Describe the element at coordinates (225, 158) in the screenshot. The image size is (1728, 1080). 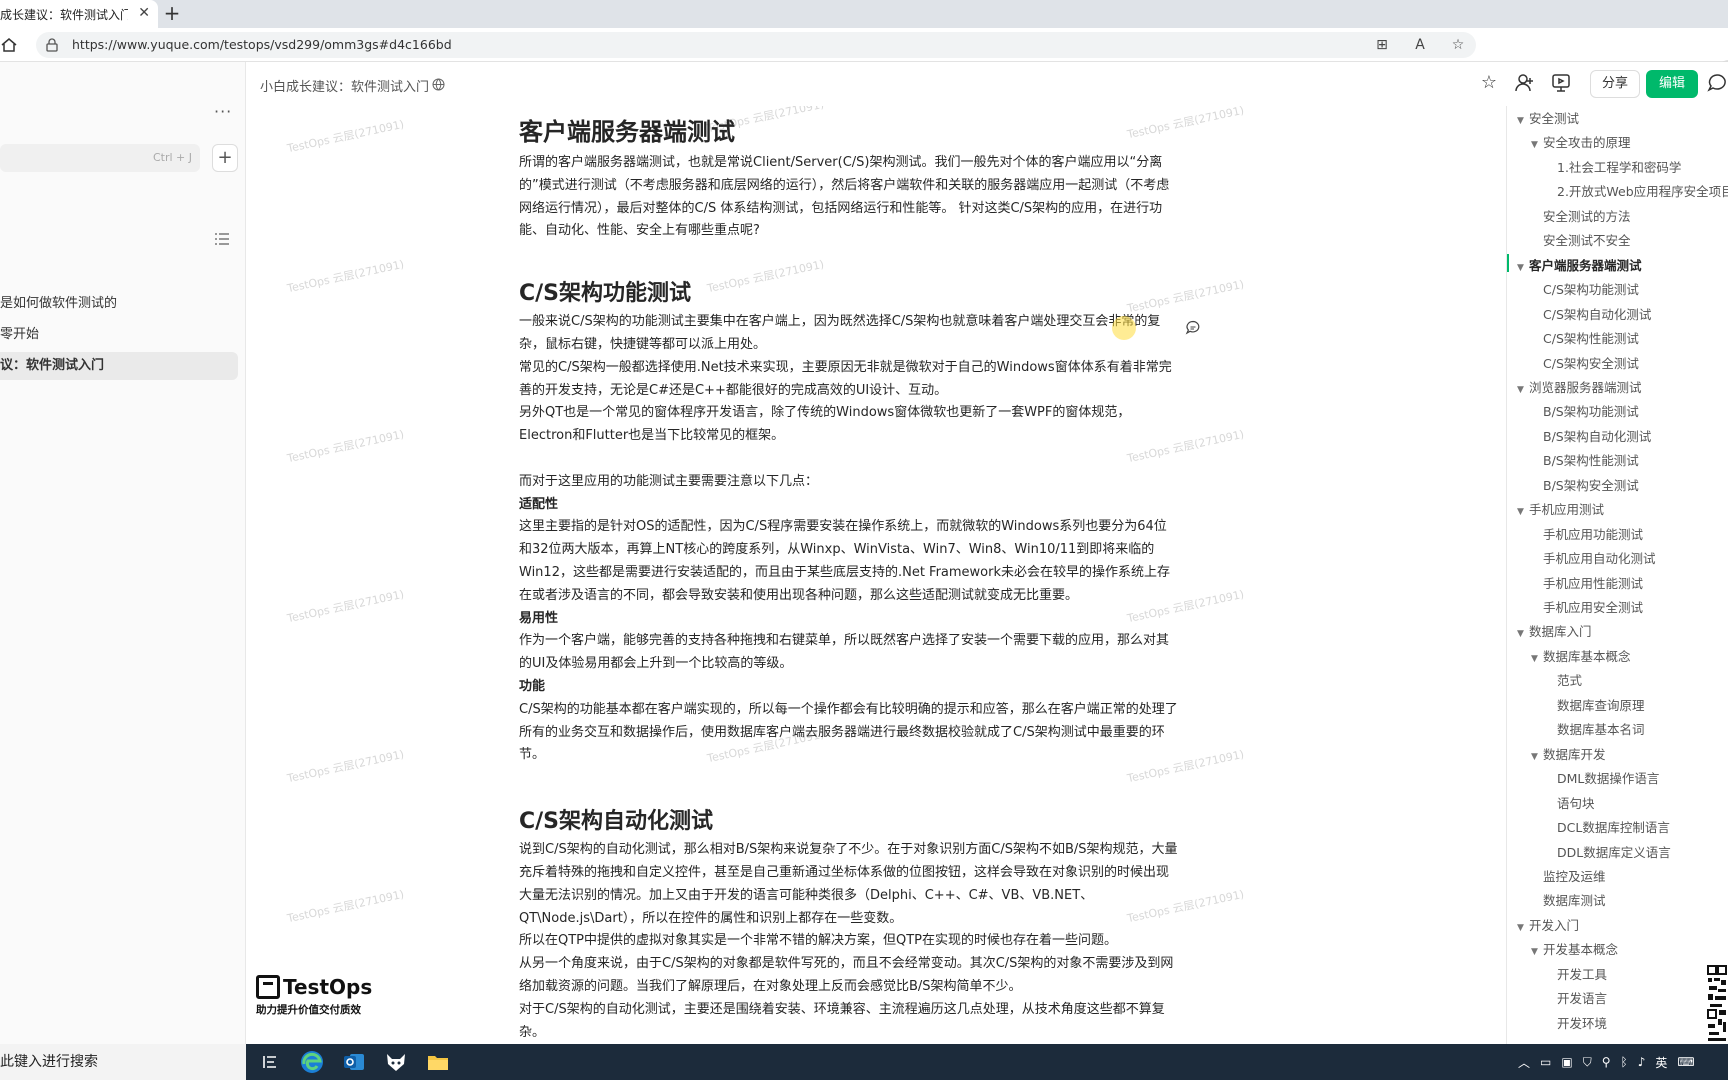
I see `add-doc-button: +` at that location.